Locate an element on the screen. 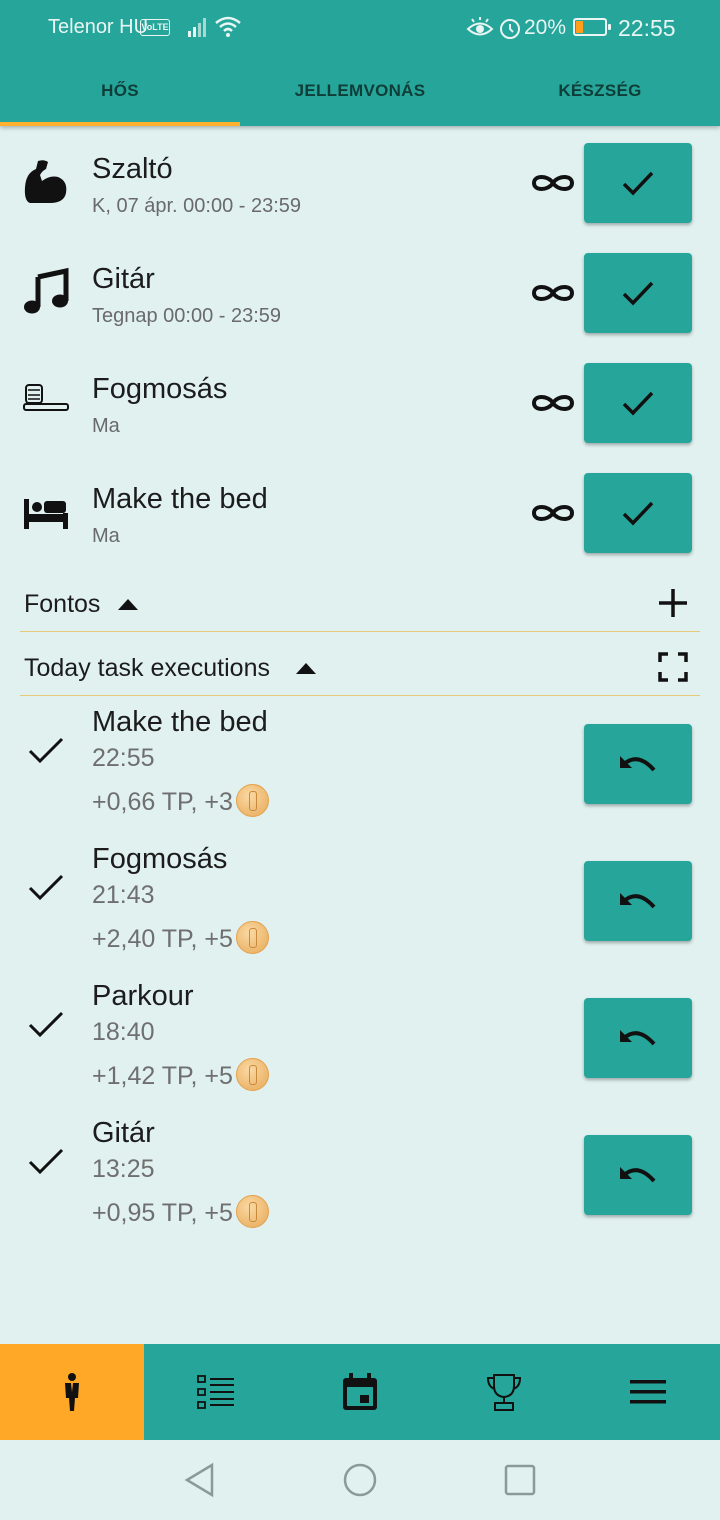 The width and height of the screenshot is (720, 1520). tab-traits: JELLEMVONÁS is located at coordinates (360, 94).